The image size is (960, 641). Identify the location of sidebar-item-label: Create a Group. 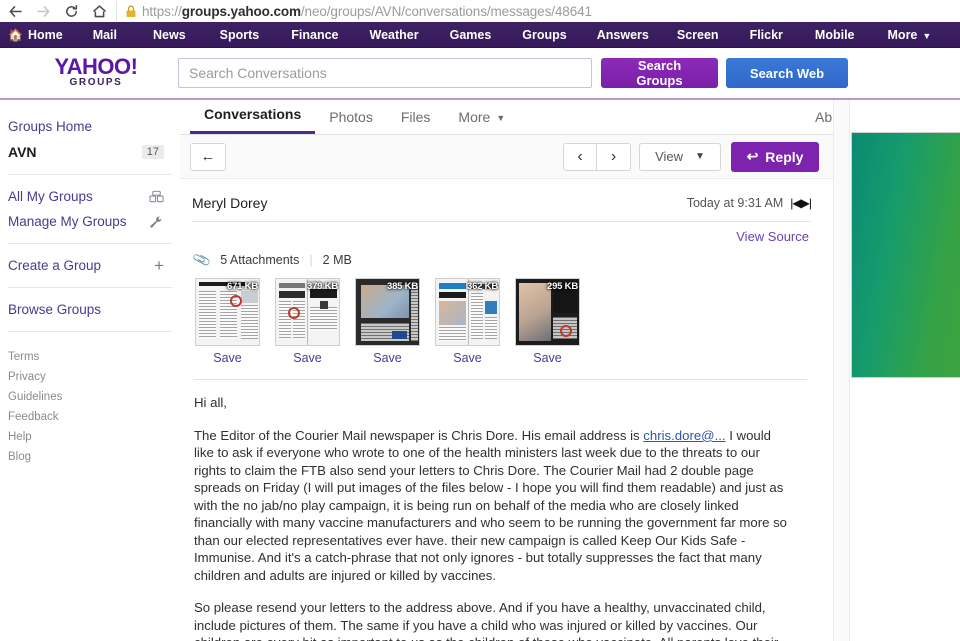
(55, 265).